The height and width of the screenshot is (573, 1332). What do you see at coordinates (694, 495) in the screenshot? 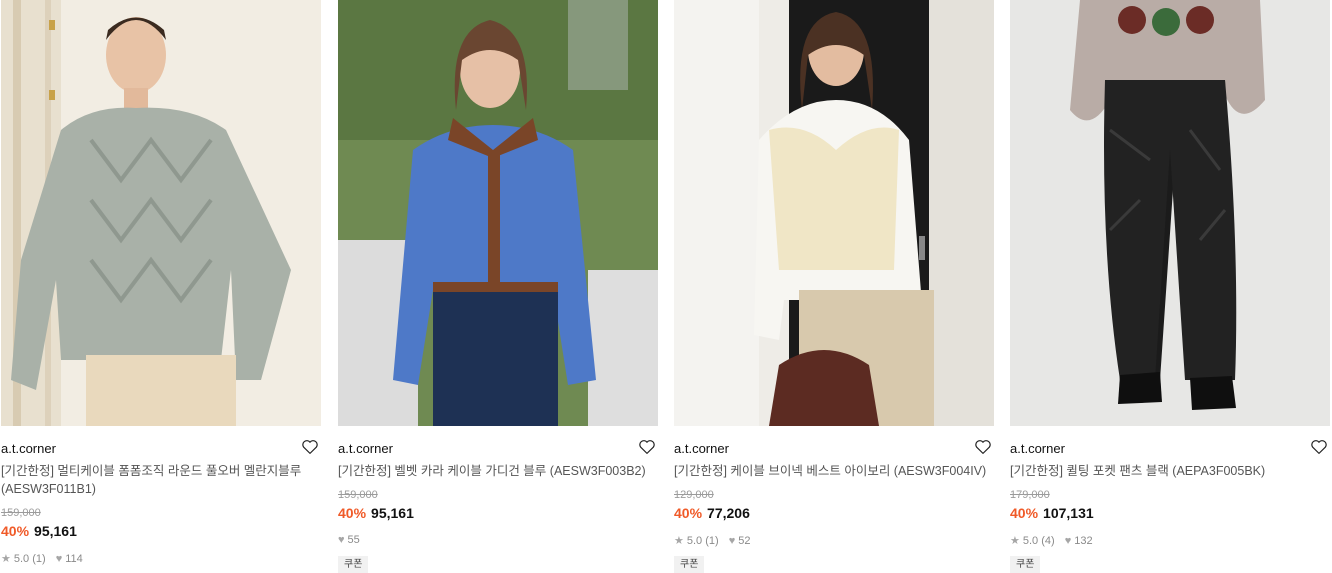
I see `original-price: 129,000` at bounding box center [694, 495].